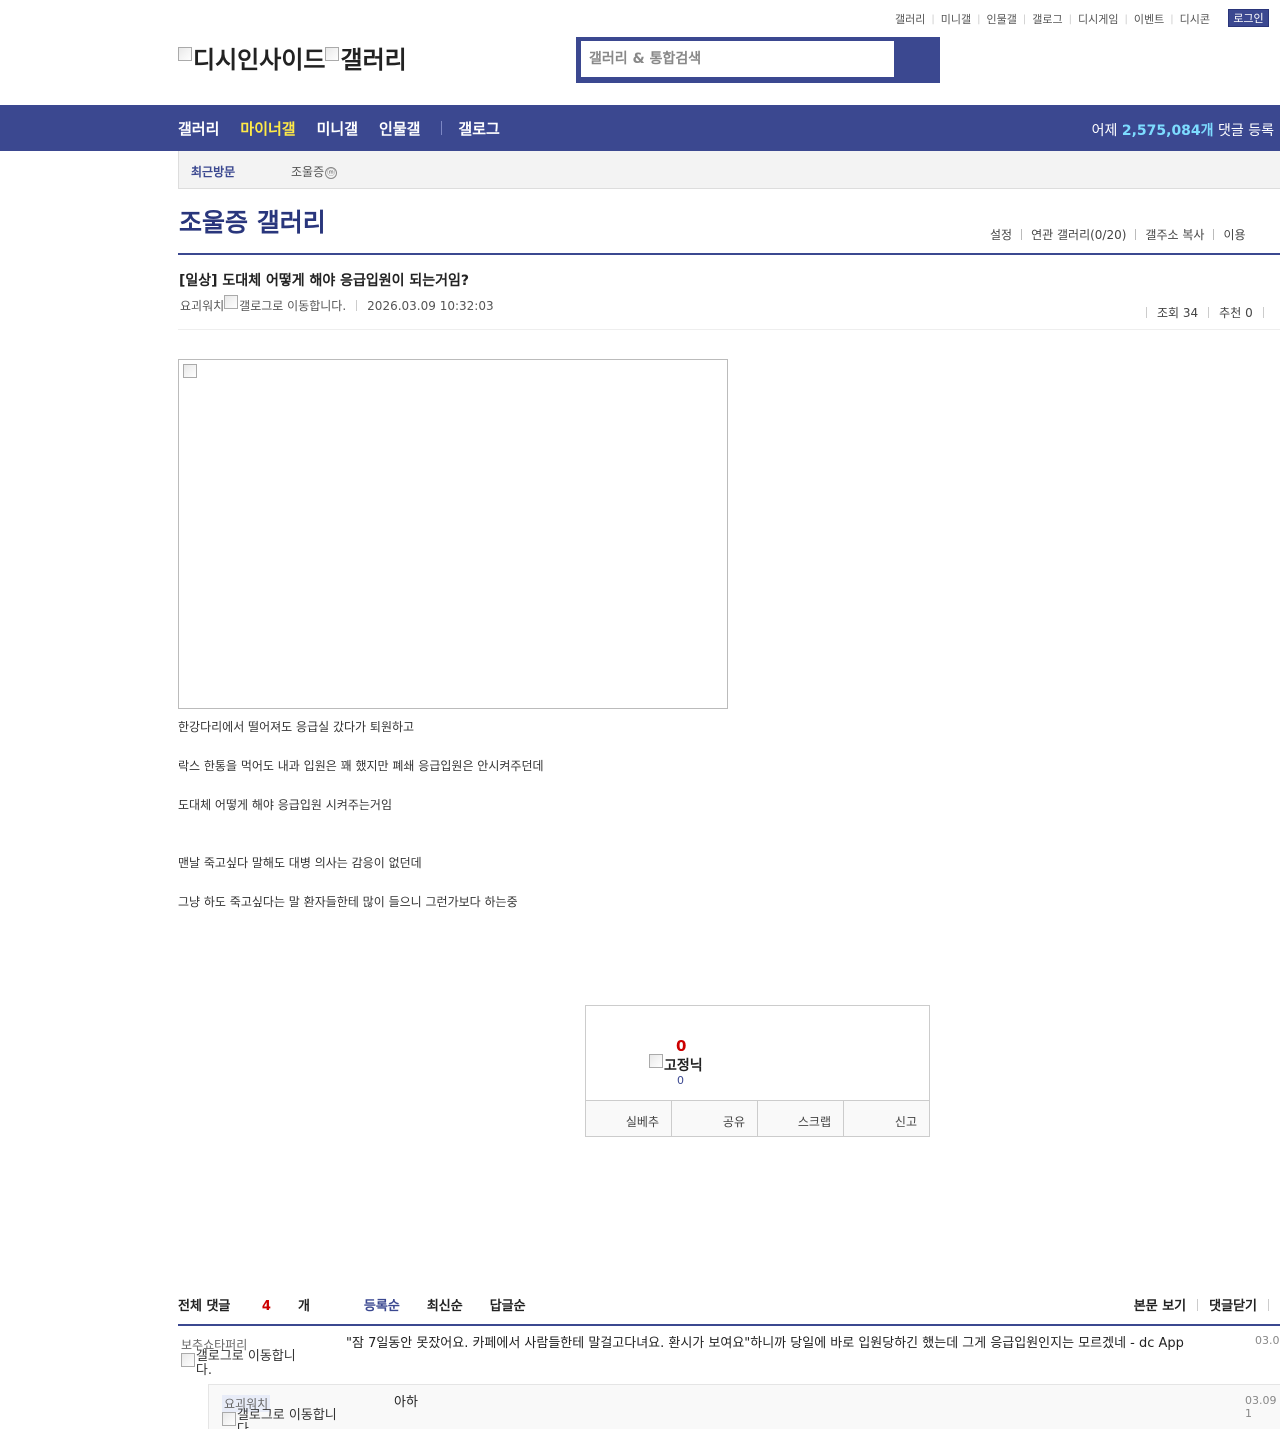 The width and height of the screenshot is (1280, 1429). What do you see at coordinates (308, 172) in the screenshot?
I see `recent-visit-item-label: 조울증` at bounding box center [308, 172].